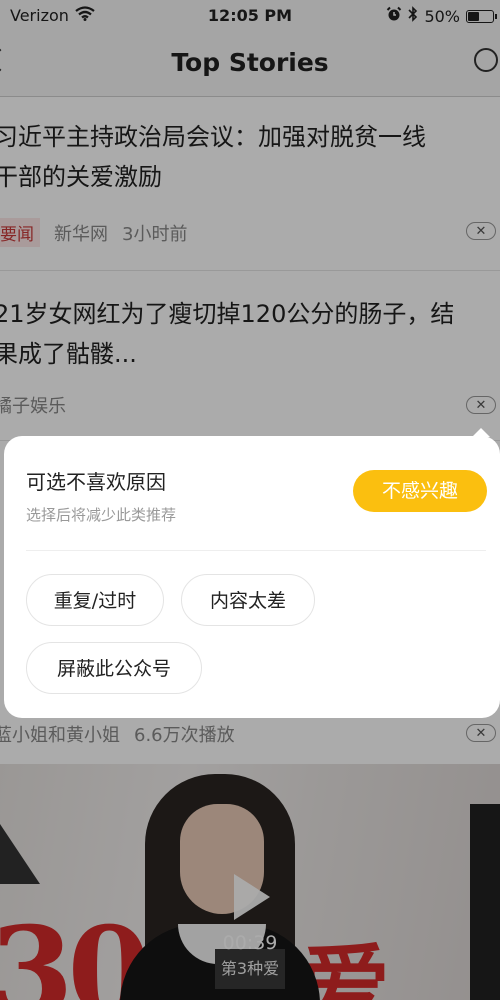 This screenshot has width=500, height=1000. I want to click on reason-poor-content-button: 内容太差, so click(248, 600).